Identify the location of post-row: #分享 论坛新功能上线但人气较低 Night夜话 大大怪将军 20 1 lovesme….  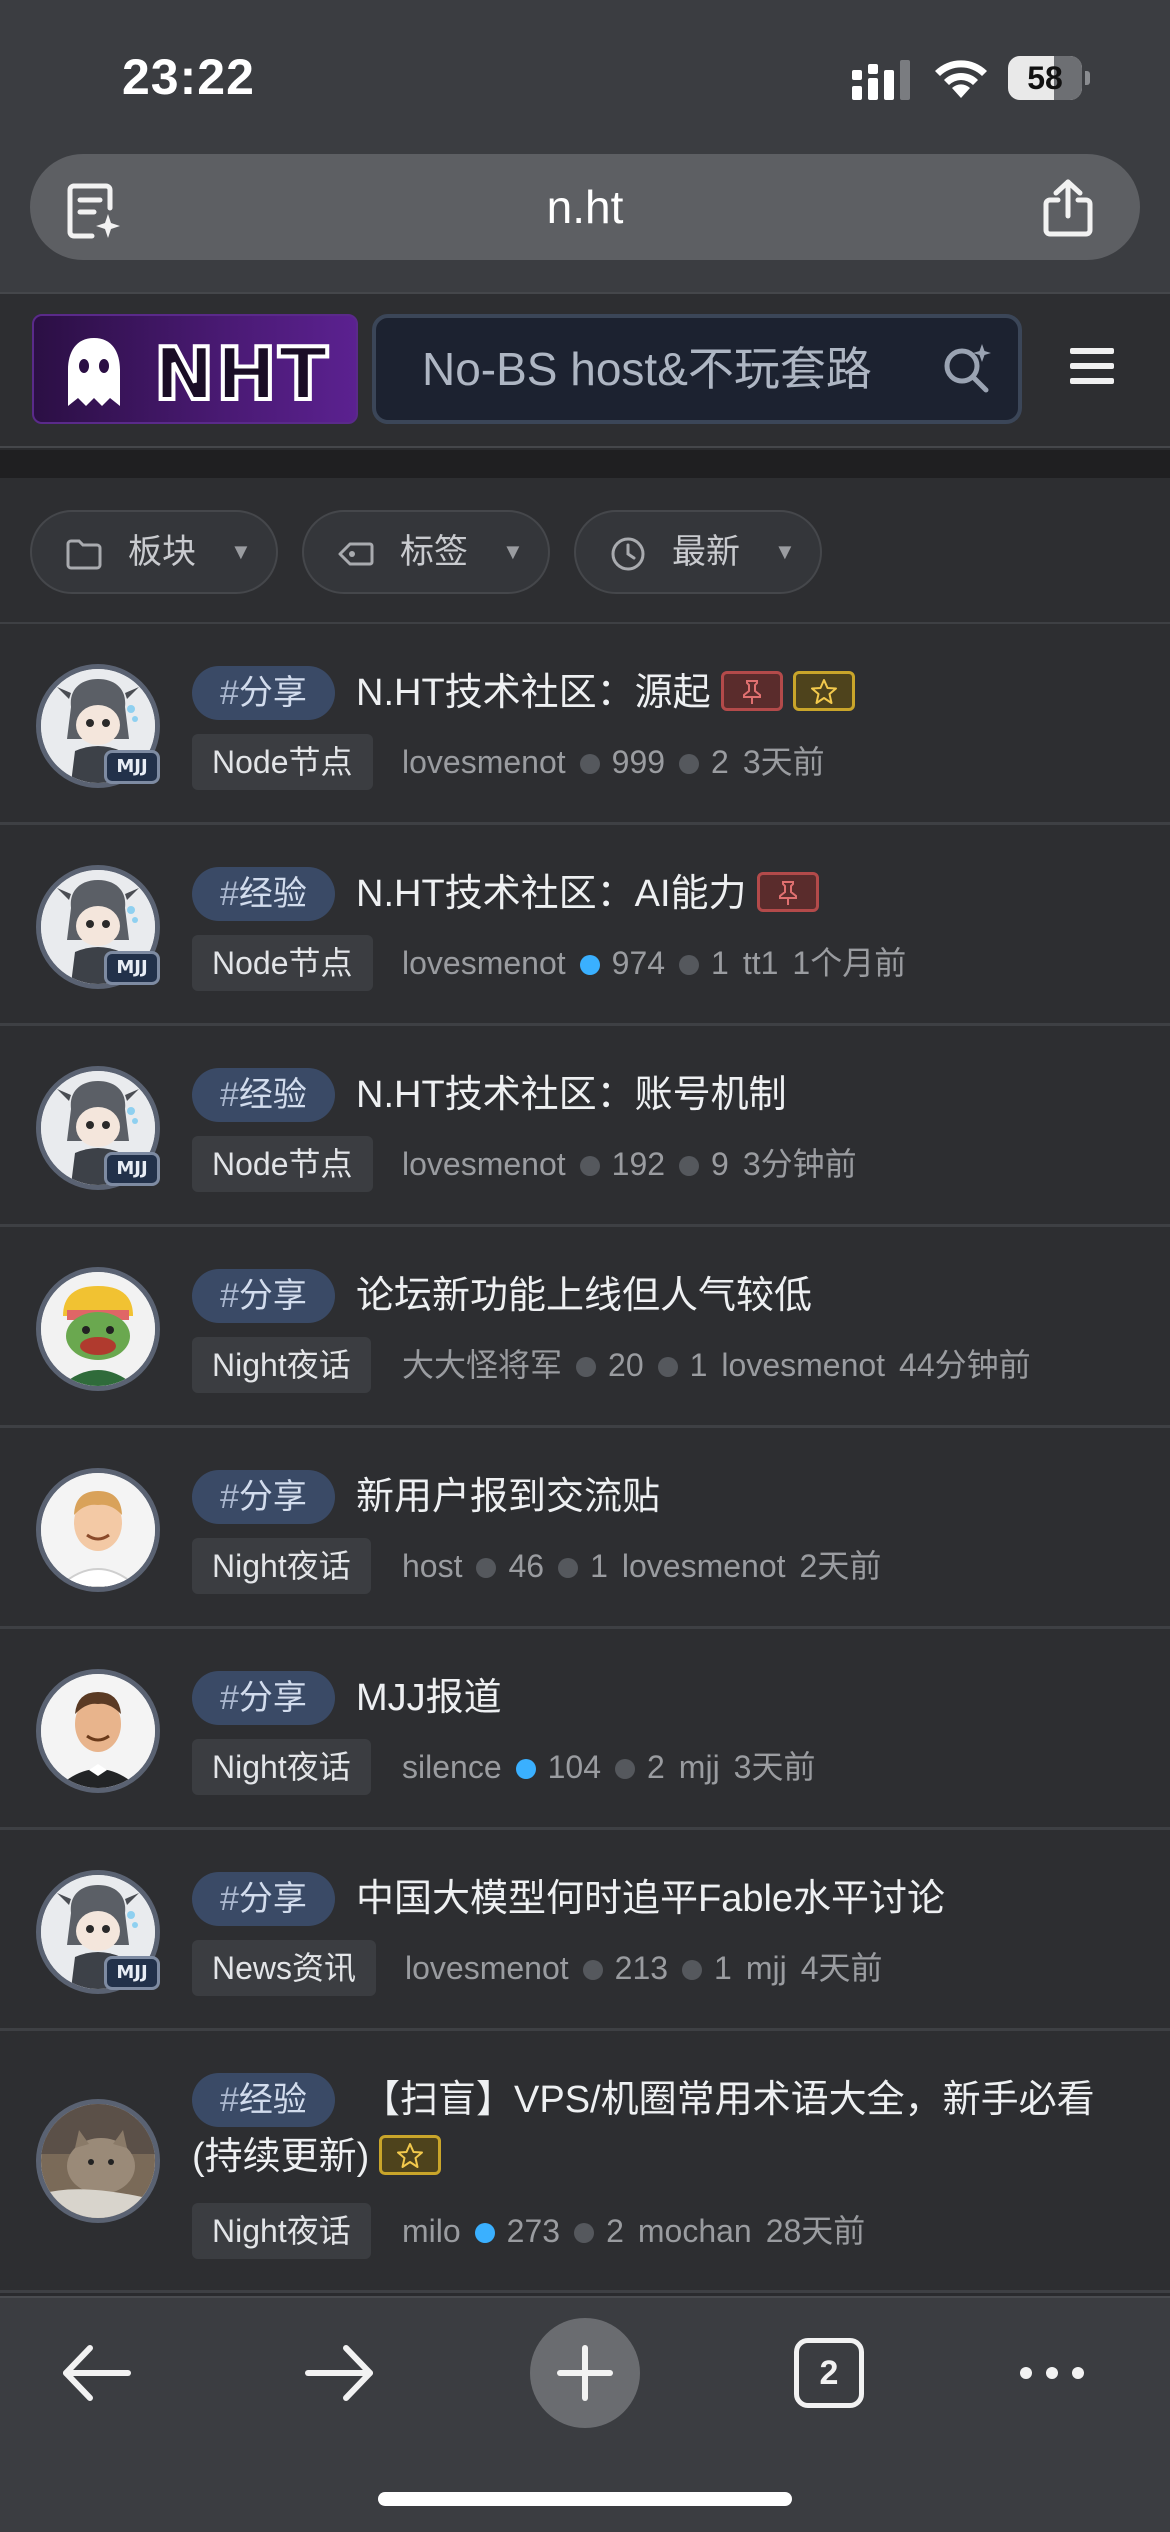
(585, 1327).